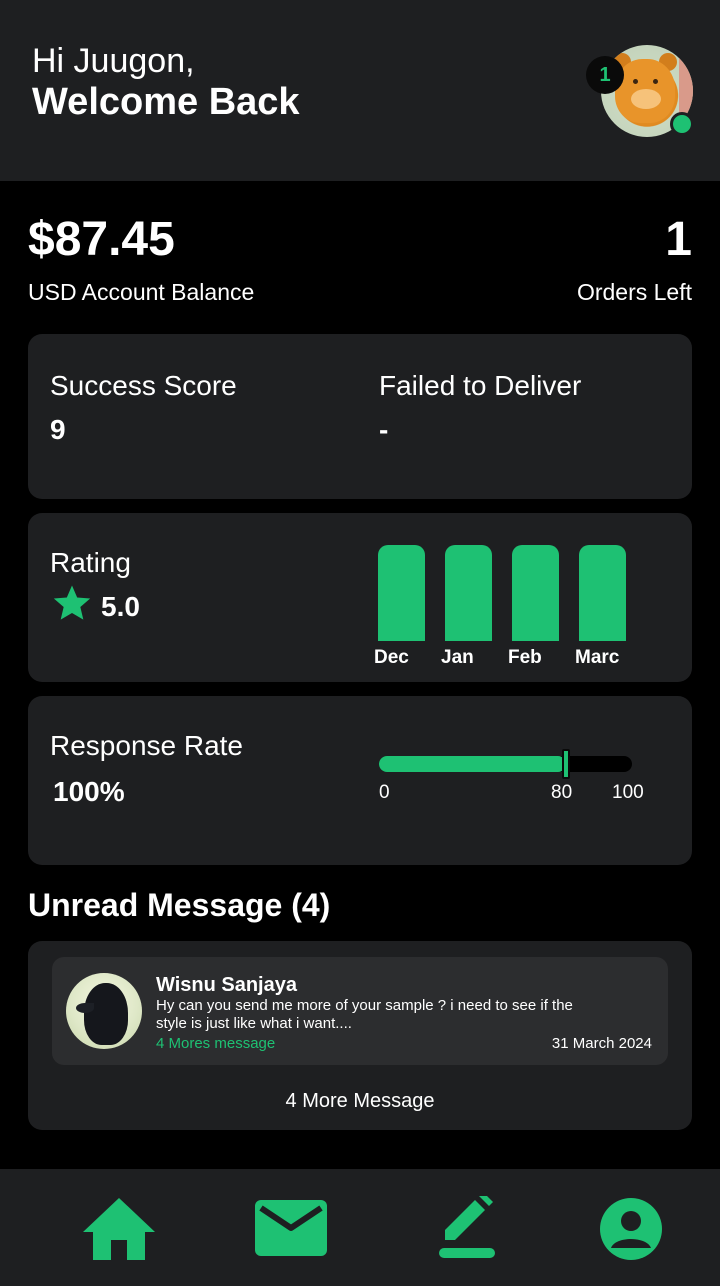 Image resolution: width=720 pixels, height=1286 pixels. What do you see at coordinates (226, 985) in the screenshot?
I see `sender-name: Wisnu Sanjaya` at bounding box center [226, 985].